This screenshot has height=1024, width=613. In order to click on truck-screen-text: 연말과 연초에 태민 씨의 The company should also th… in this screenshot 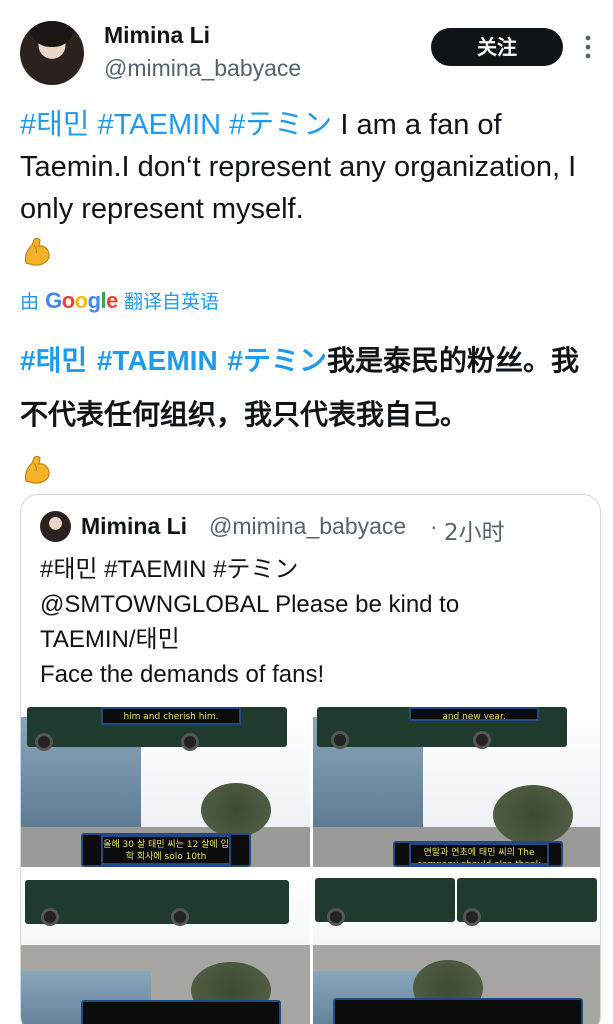, I will do `click(479, 854)`.